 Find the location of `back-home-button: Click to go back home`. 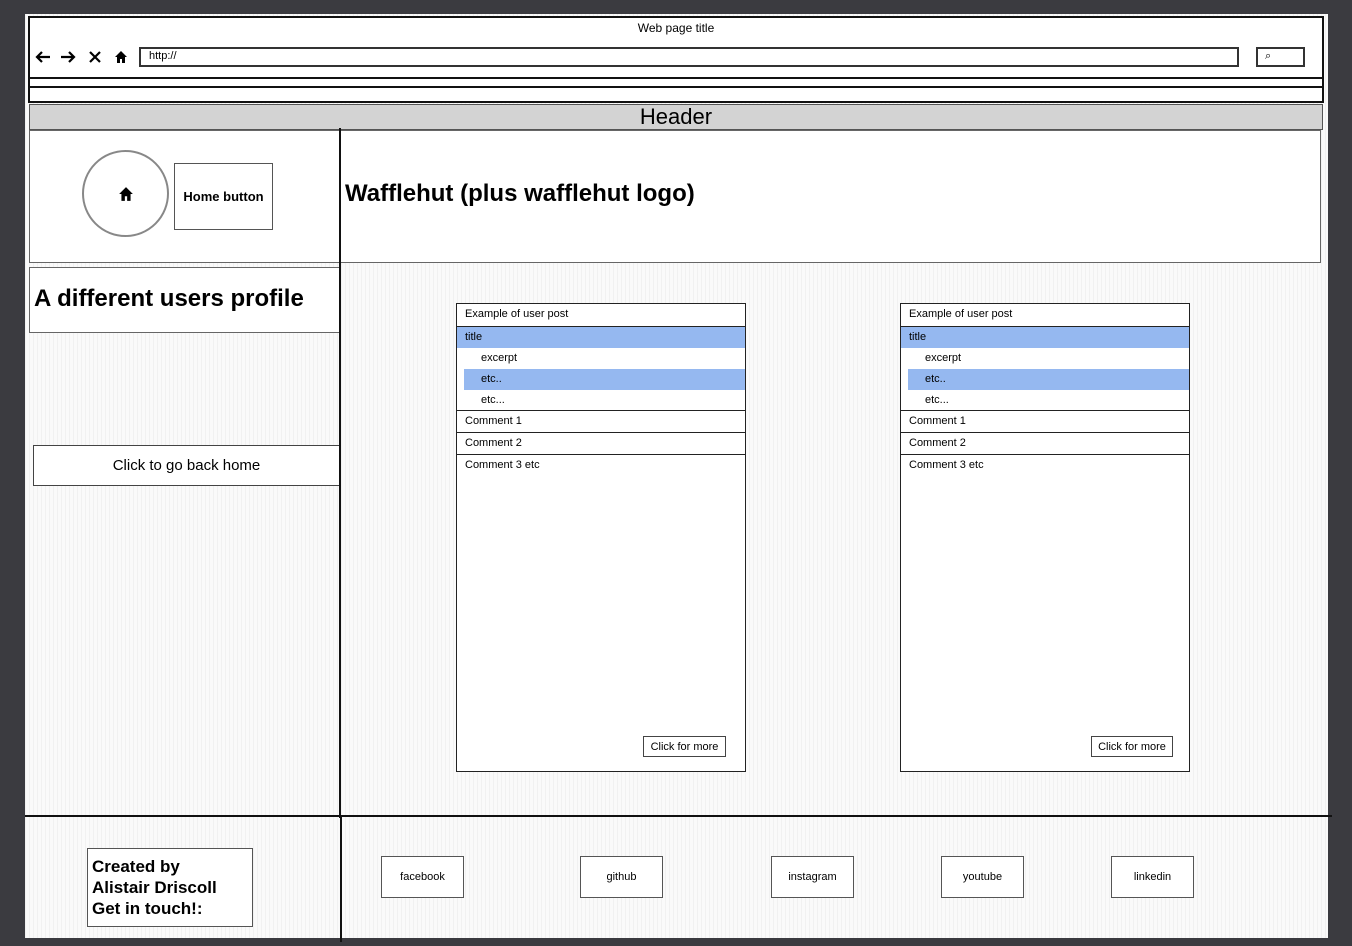

back-home-button: Click to go back home is located at coordinates (186, 465).